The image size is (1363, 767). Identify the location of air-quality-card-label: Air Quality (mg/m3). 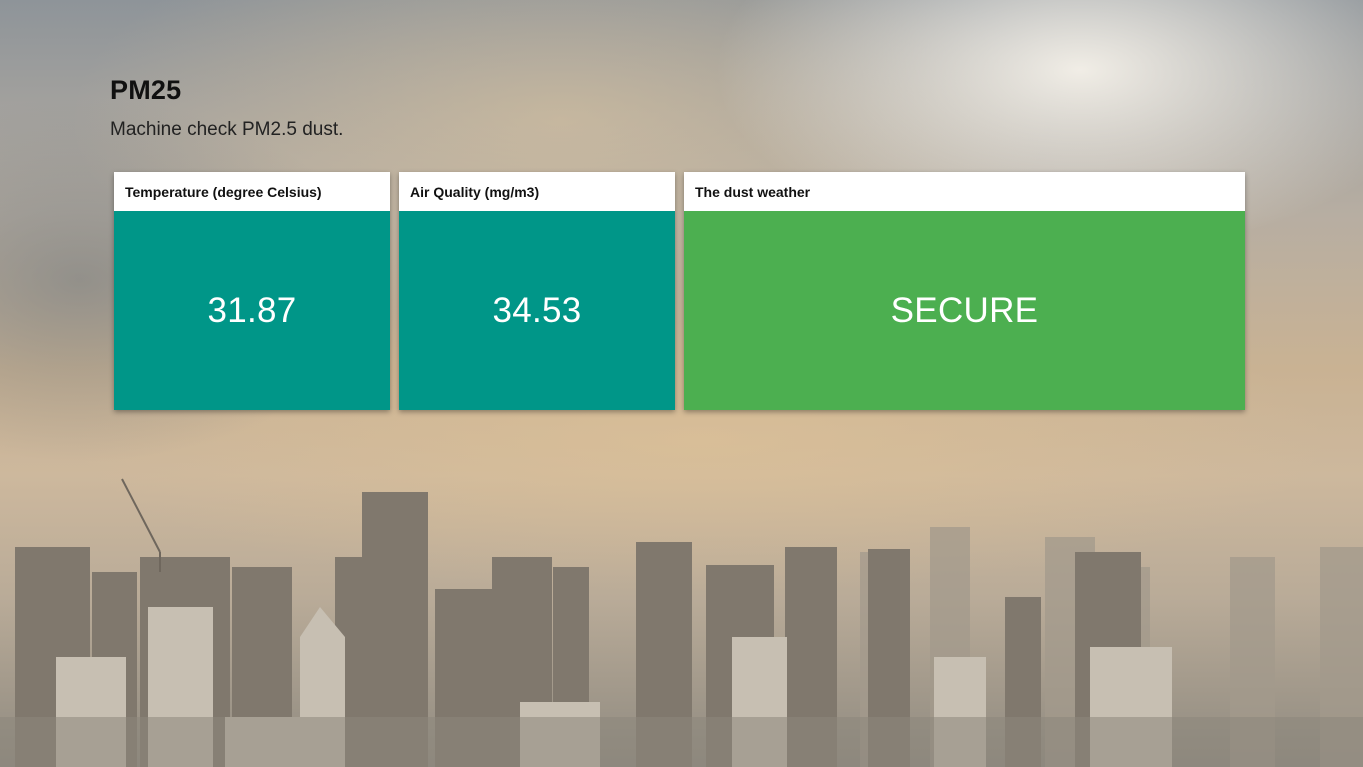
(537, 191).